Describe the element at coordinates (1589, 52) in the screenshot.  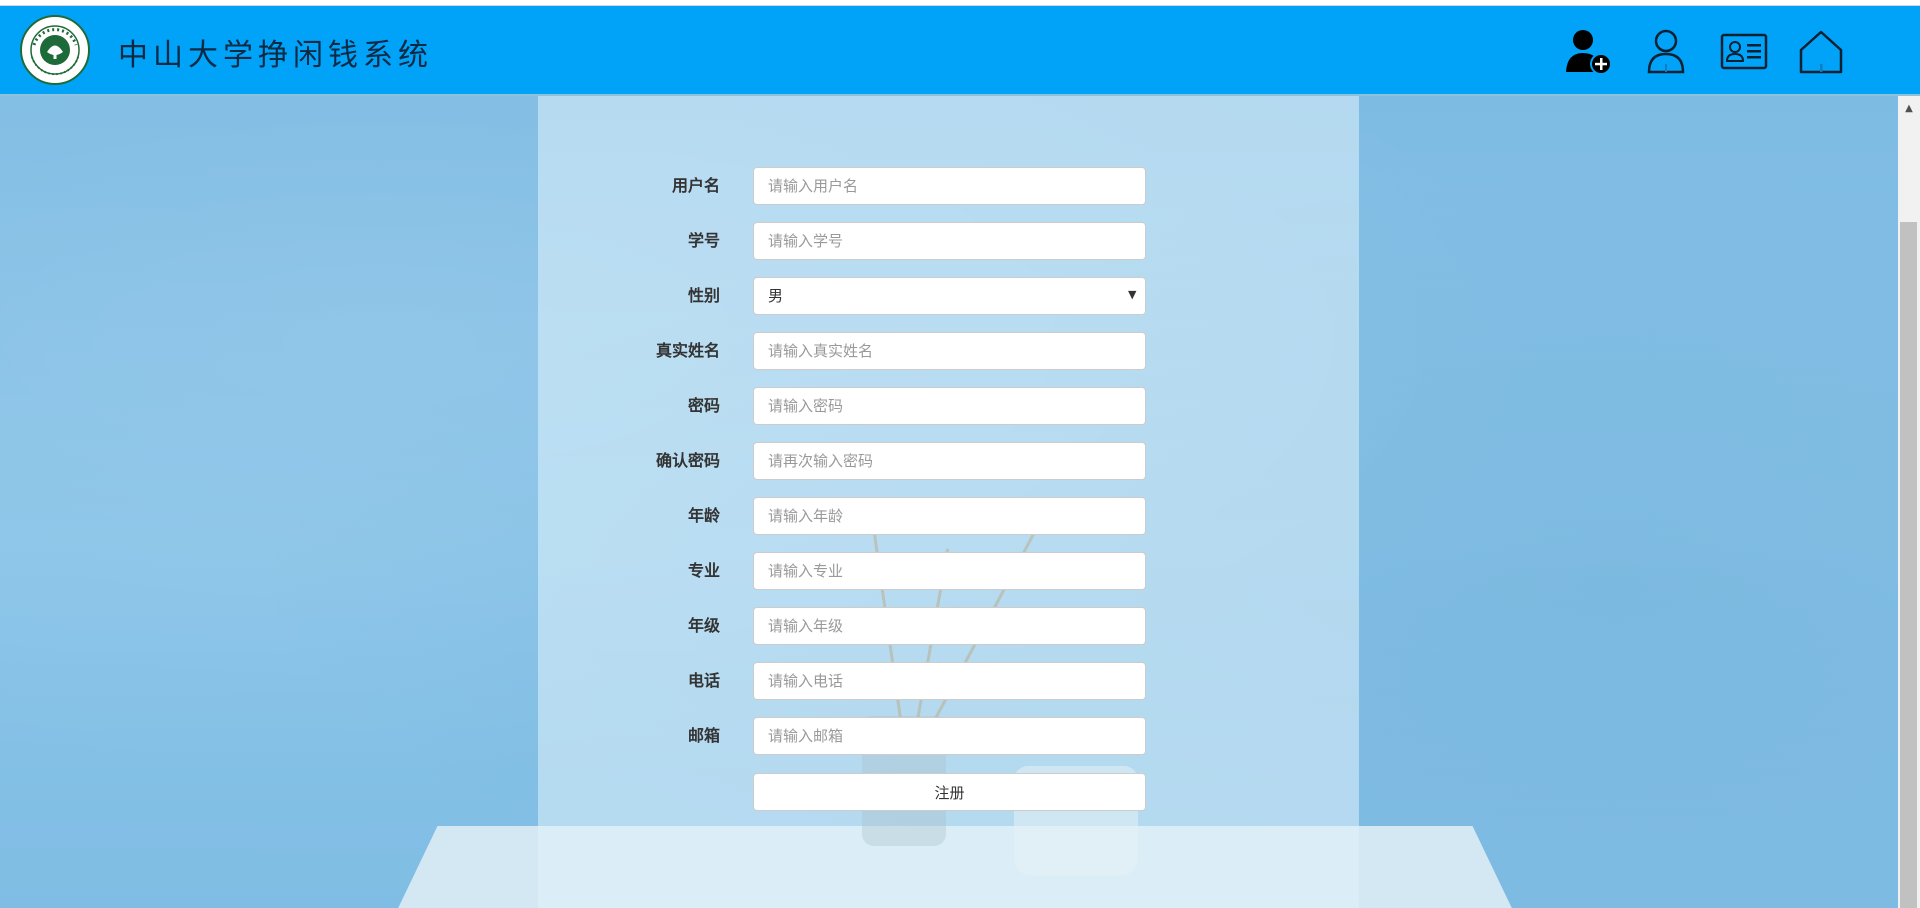
I see `add-user-icon` at that location.